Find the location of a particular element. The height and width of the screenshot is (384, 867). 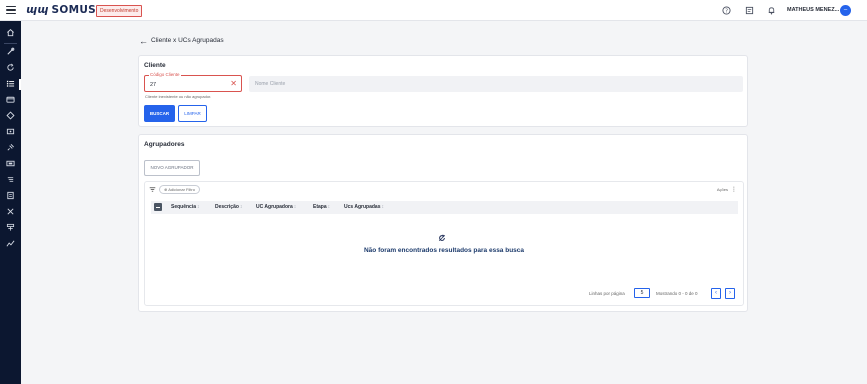

bell-icon is located at coordinates (771, 10).